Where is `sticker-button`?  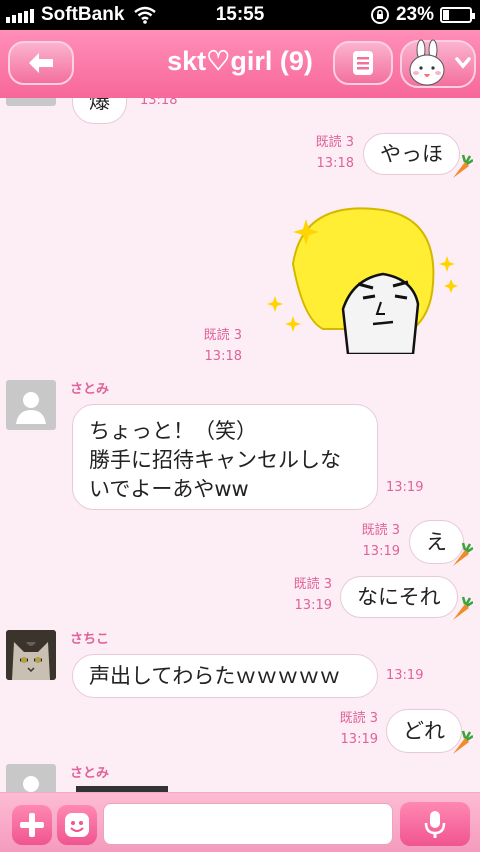 sticker-button is located at coordinates (77, 825).